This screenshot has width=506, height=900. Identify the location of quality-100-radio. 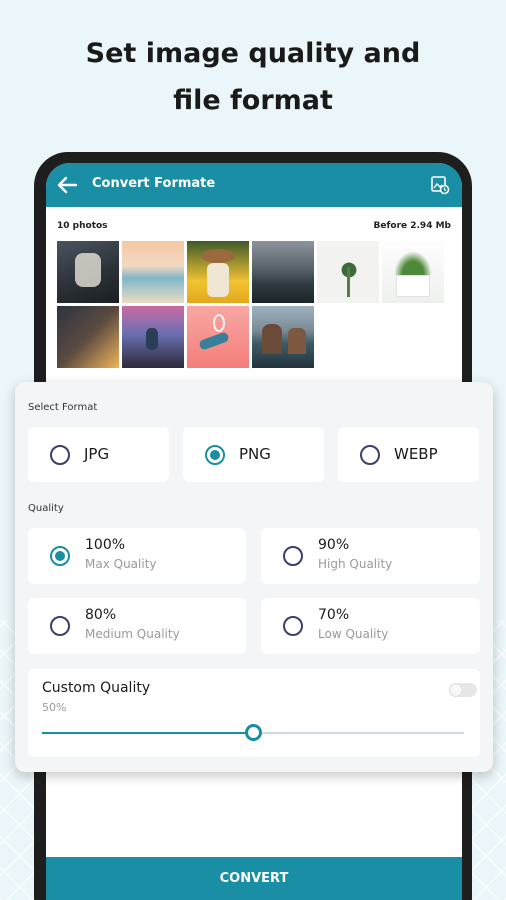
(60, 556).